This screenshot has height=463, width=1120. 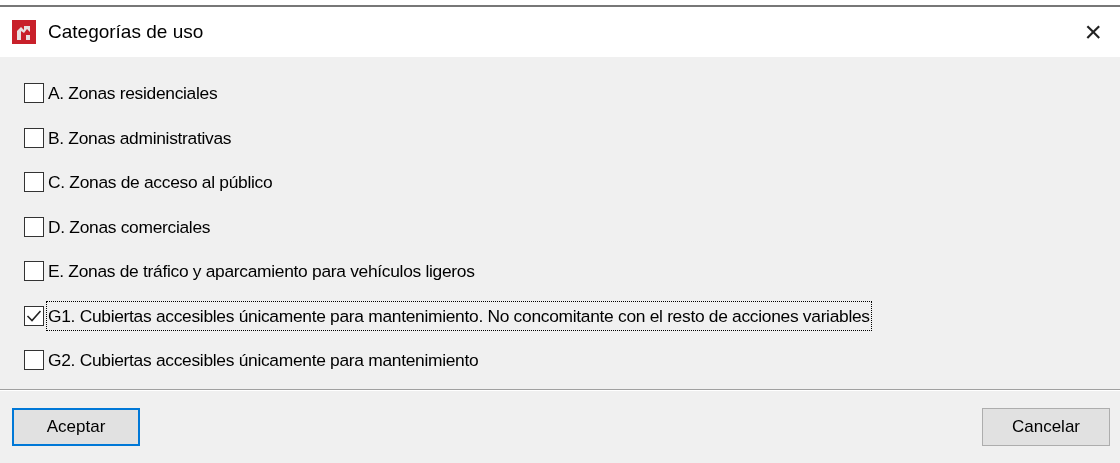 I want to click on checkbox-label: A. Zonas residenciales, so click(x=133, y=93).